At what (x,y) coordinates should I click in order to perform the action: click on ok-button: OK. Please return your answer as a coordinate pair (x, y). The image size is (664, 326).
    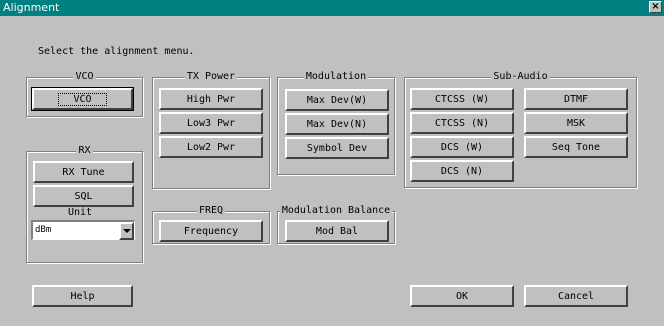
    Looking at the image, I should click on (462, 296).